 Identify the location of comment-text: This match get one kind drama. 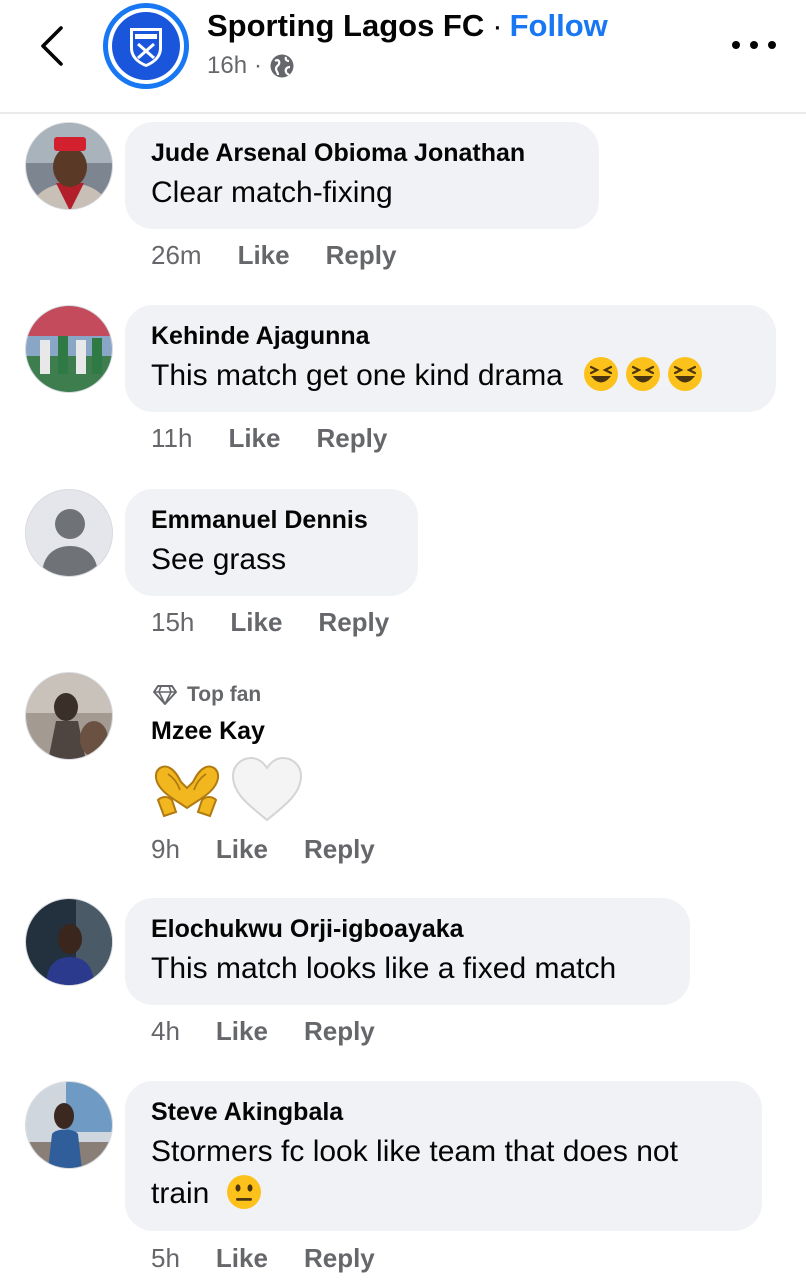
(357, 375).